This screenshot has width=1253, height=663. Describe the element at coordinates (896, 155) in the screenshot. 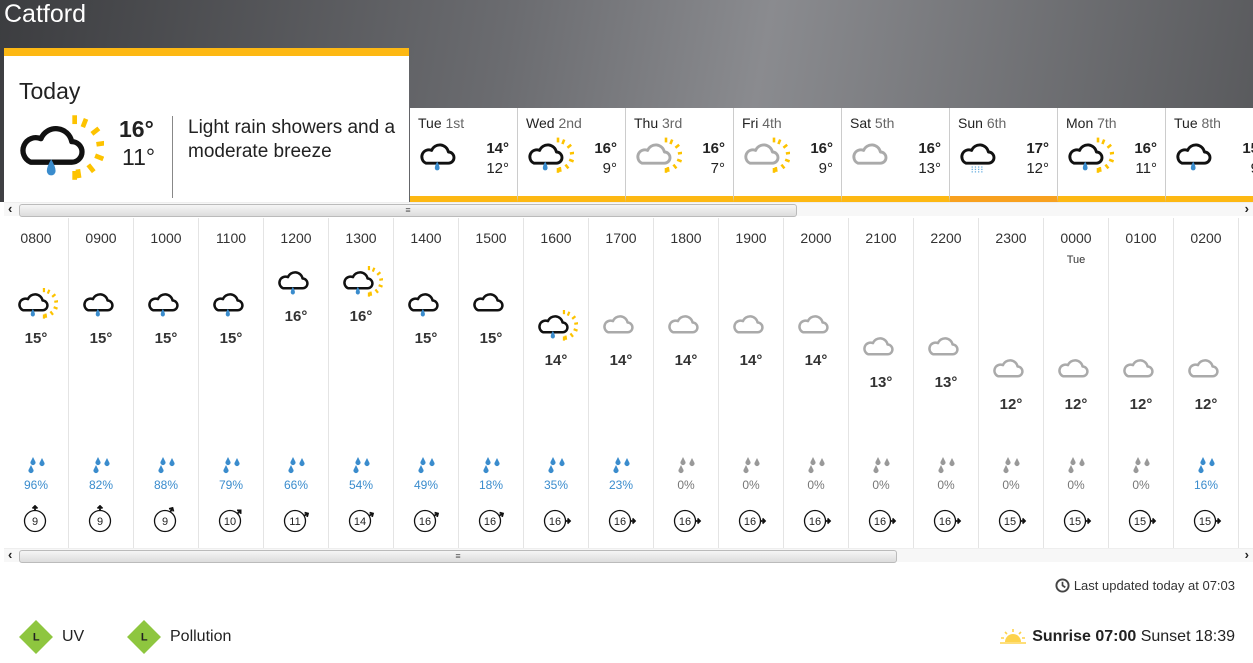

I see `day-card-sat: Sat 5th 16° 13°` at that location.